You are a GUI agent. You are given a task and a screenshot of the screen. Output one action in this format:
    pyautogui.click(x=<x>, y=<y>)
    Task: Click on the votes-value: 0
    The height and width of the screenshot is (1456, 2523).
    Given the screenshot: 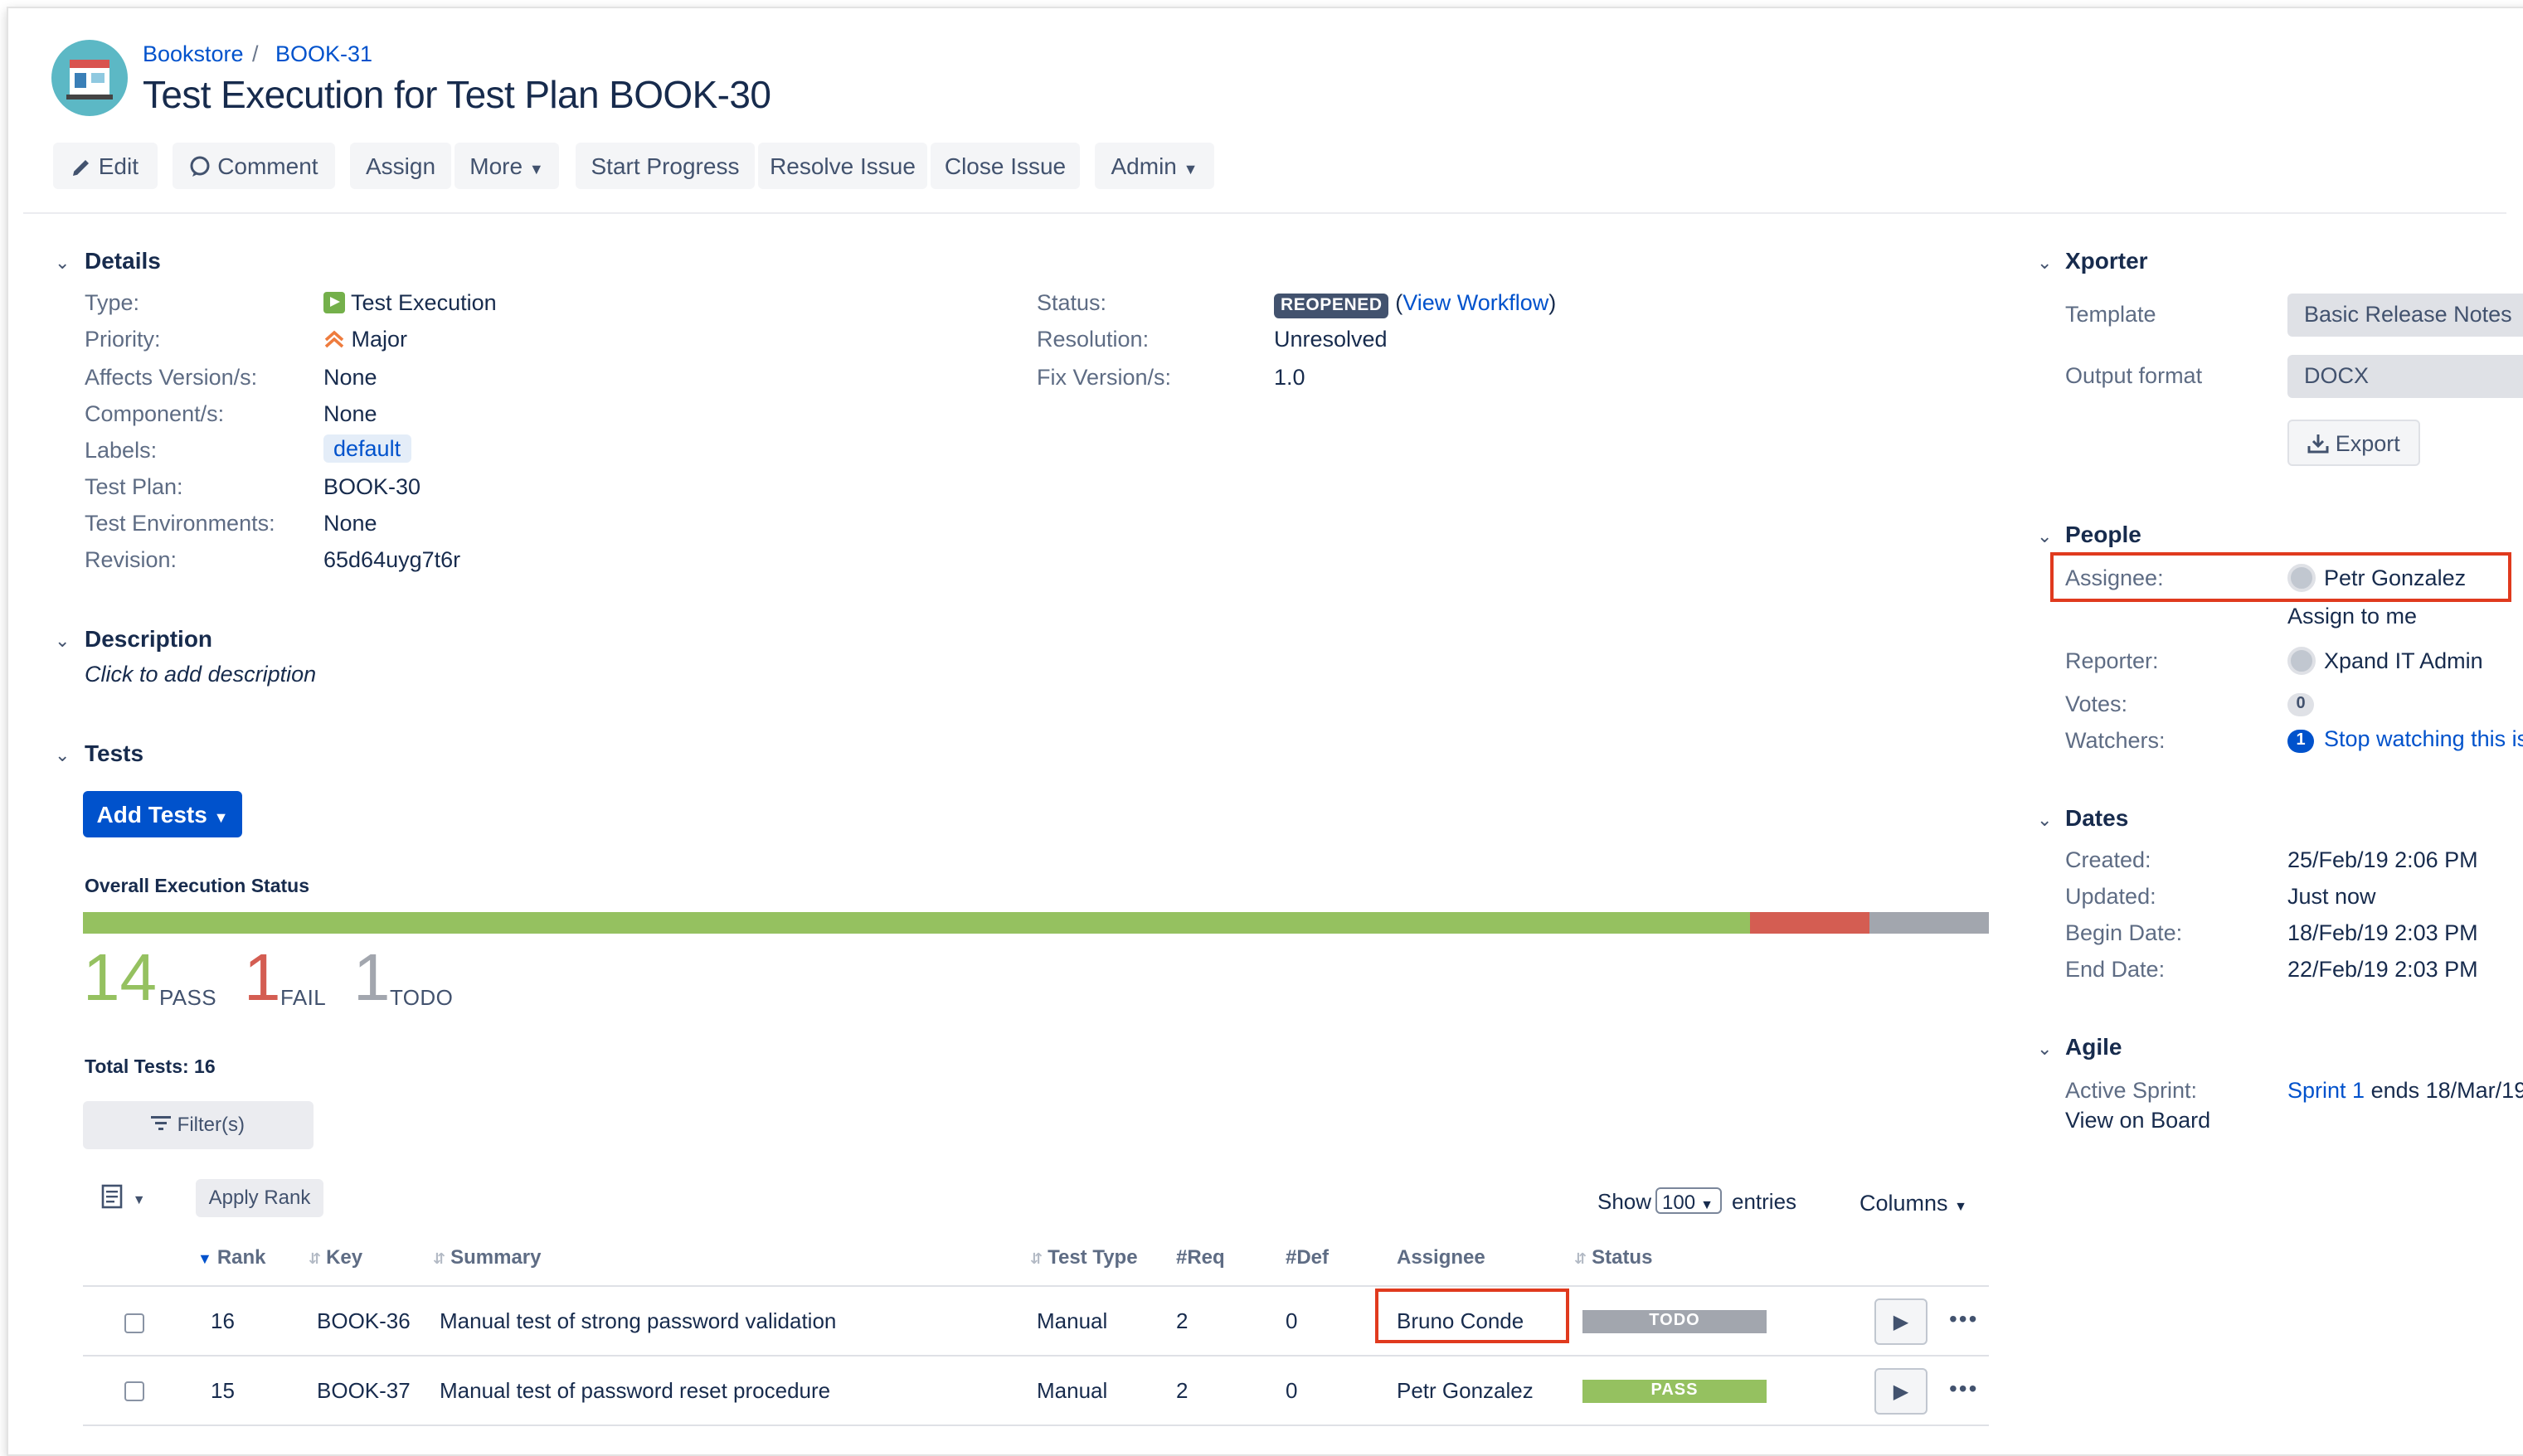 What is the action you would take?
    pyautogui.click(x=2305, y=703)
    